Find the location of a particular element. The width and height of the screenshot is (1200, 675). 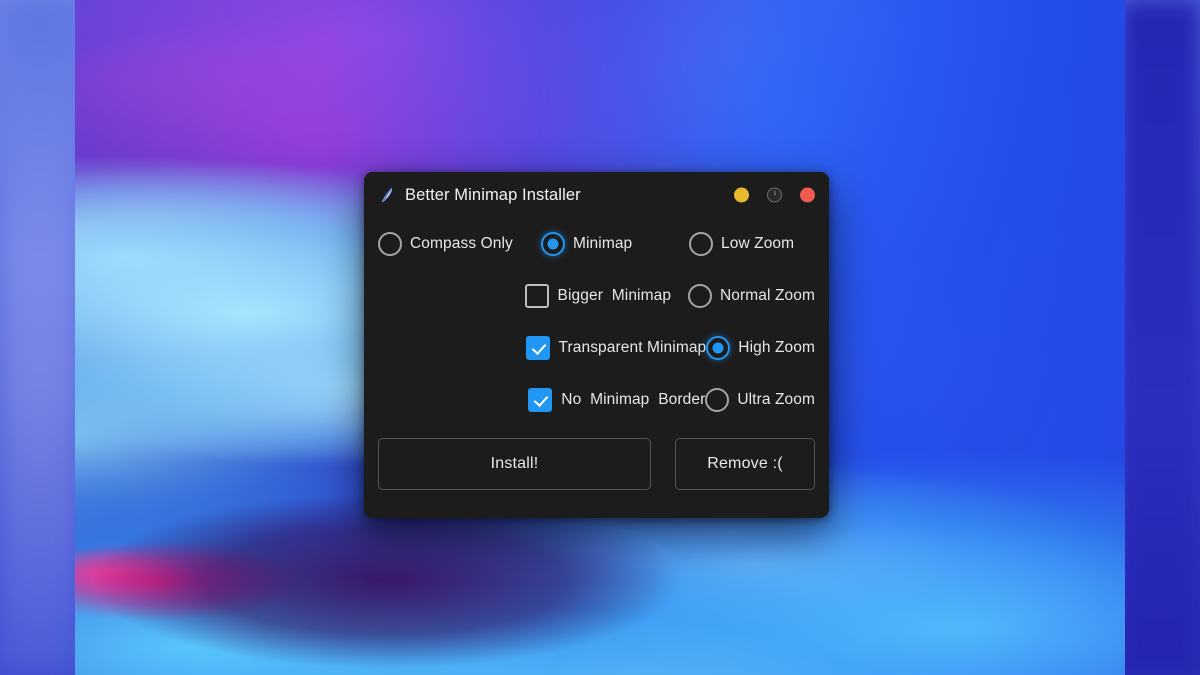

window-controls is located at coordinates (774, 195).